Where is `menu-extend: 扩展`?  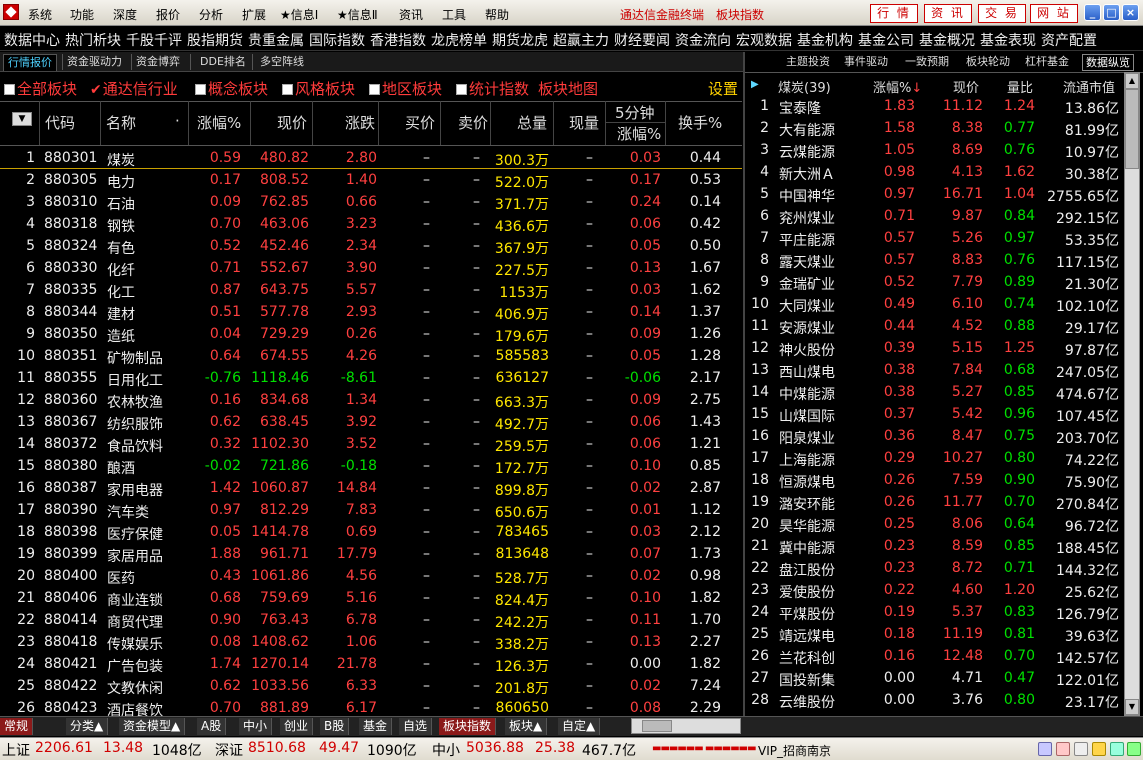
menu-extend: 扩展 is located at coordinates (254, 14).